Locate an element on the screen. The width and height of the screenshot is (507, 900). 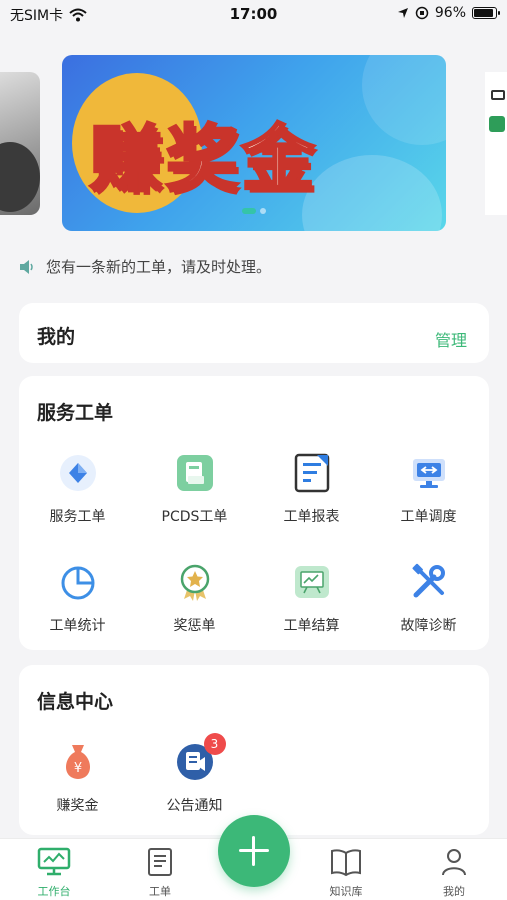
wrench-screwdriver-icon is located at coordinates (429, 582).